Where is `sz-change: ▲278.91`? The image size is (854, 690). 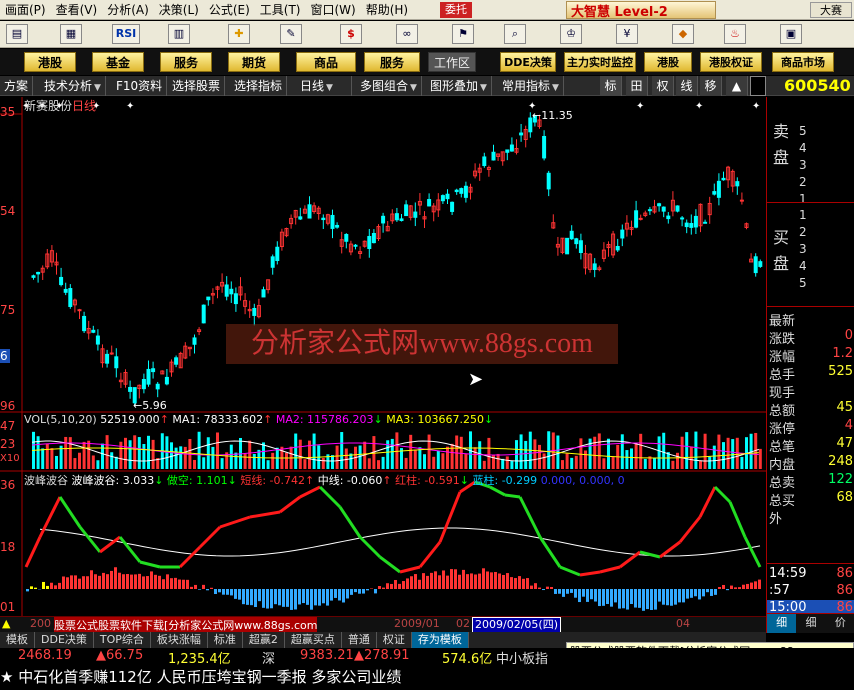
sz-change: ▲278.91 is located at coordinates (382, 655).